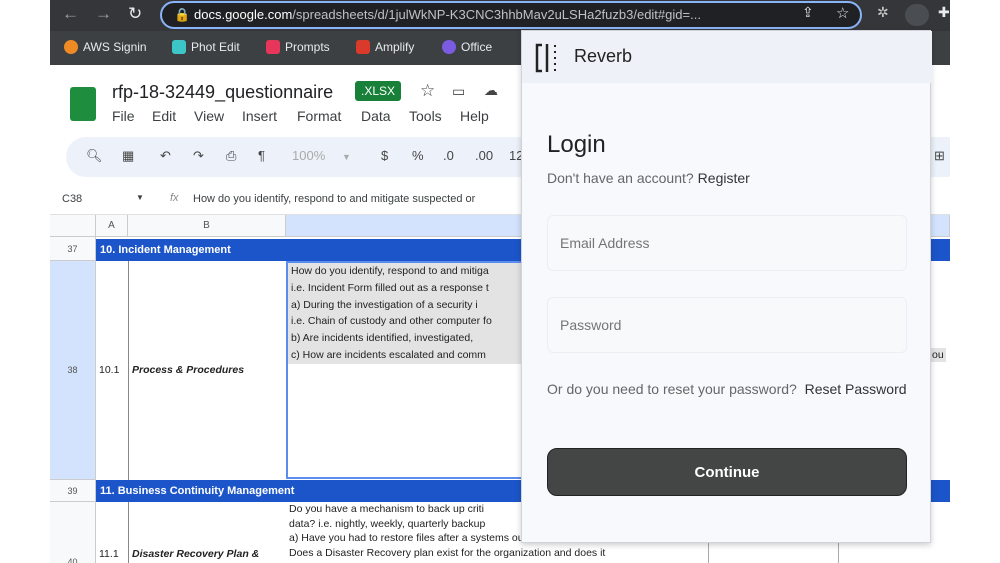 This screenshot has height=563, width=1000. I want to click on menus-icon: ▦, so click(128, 156).